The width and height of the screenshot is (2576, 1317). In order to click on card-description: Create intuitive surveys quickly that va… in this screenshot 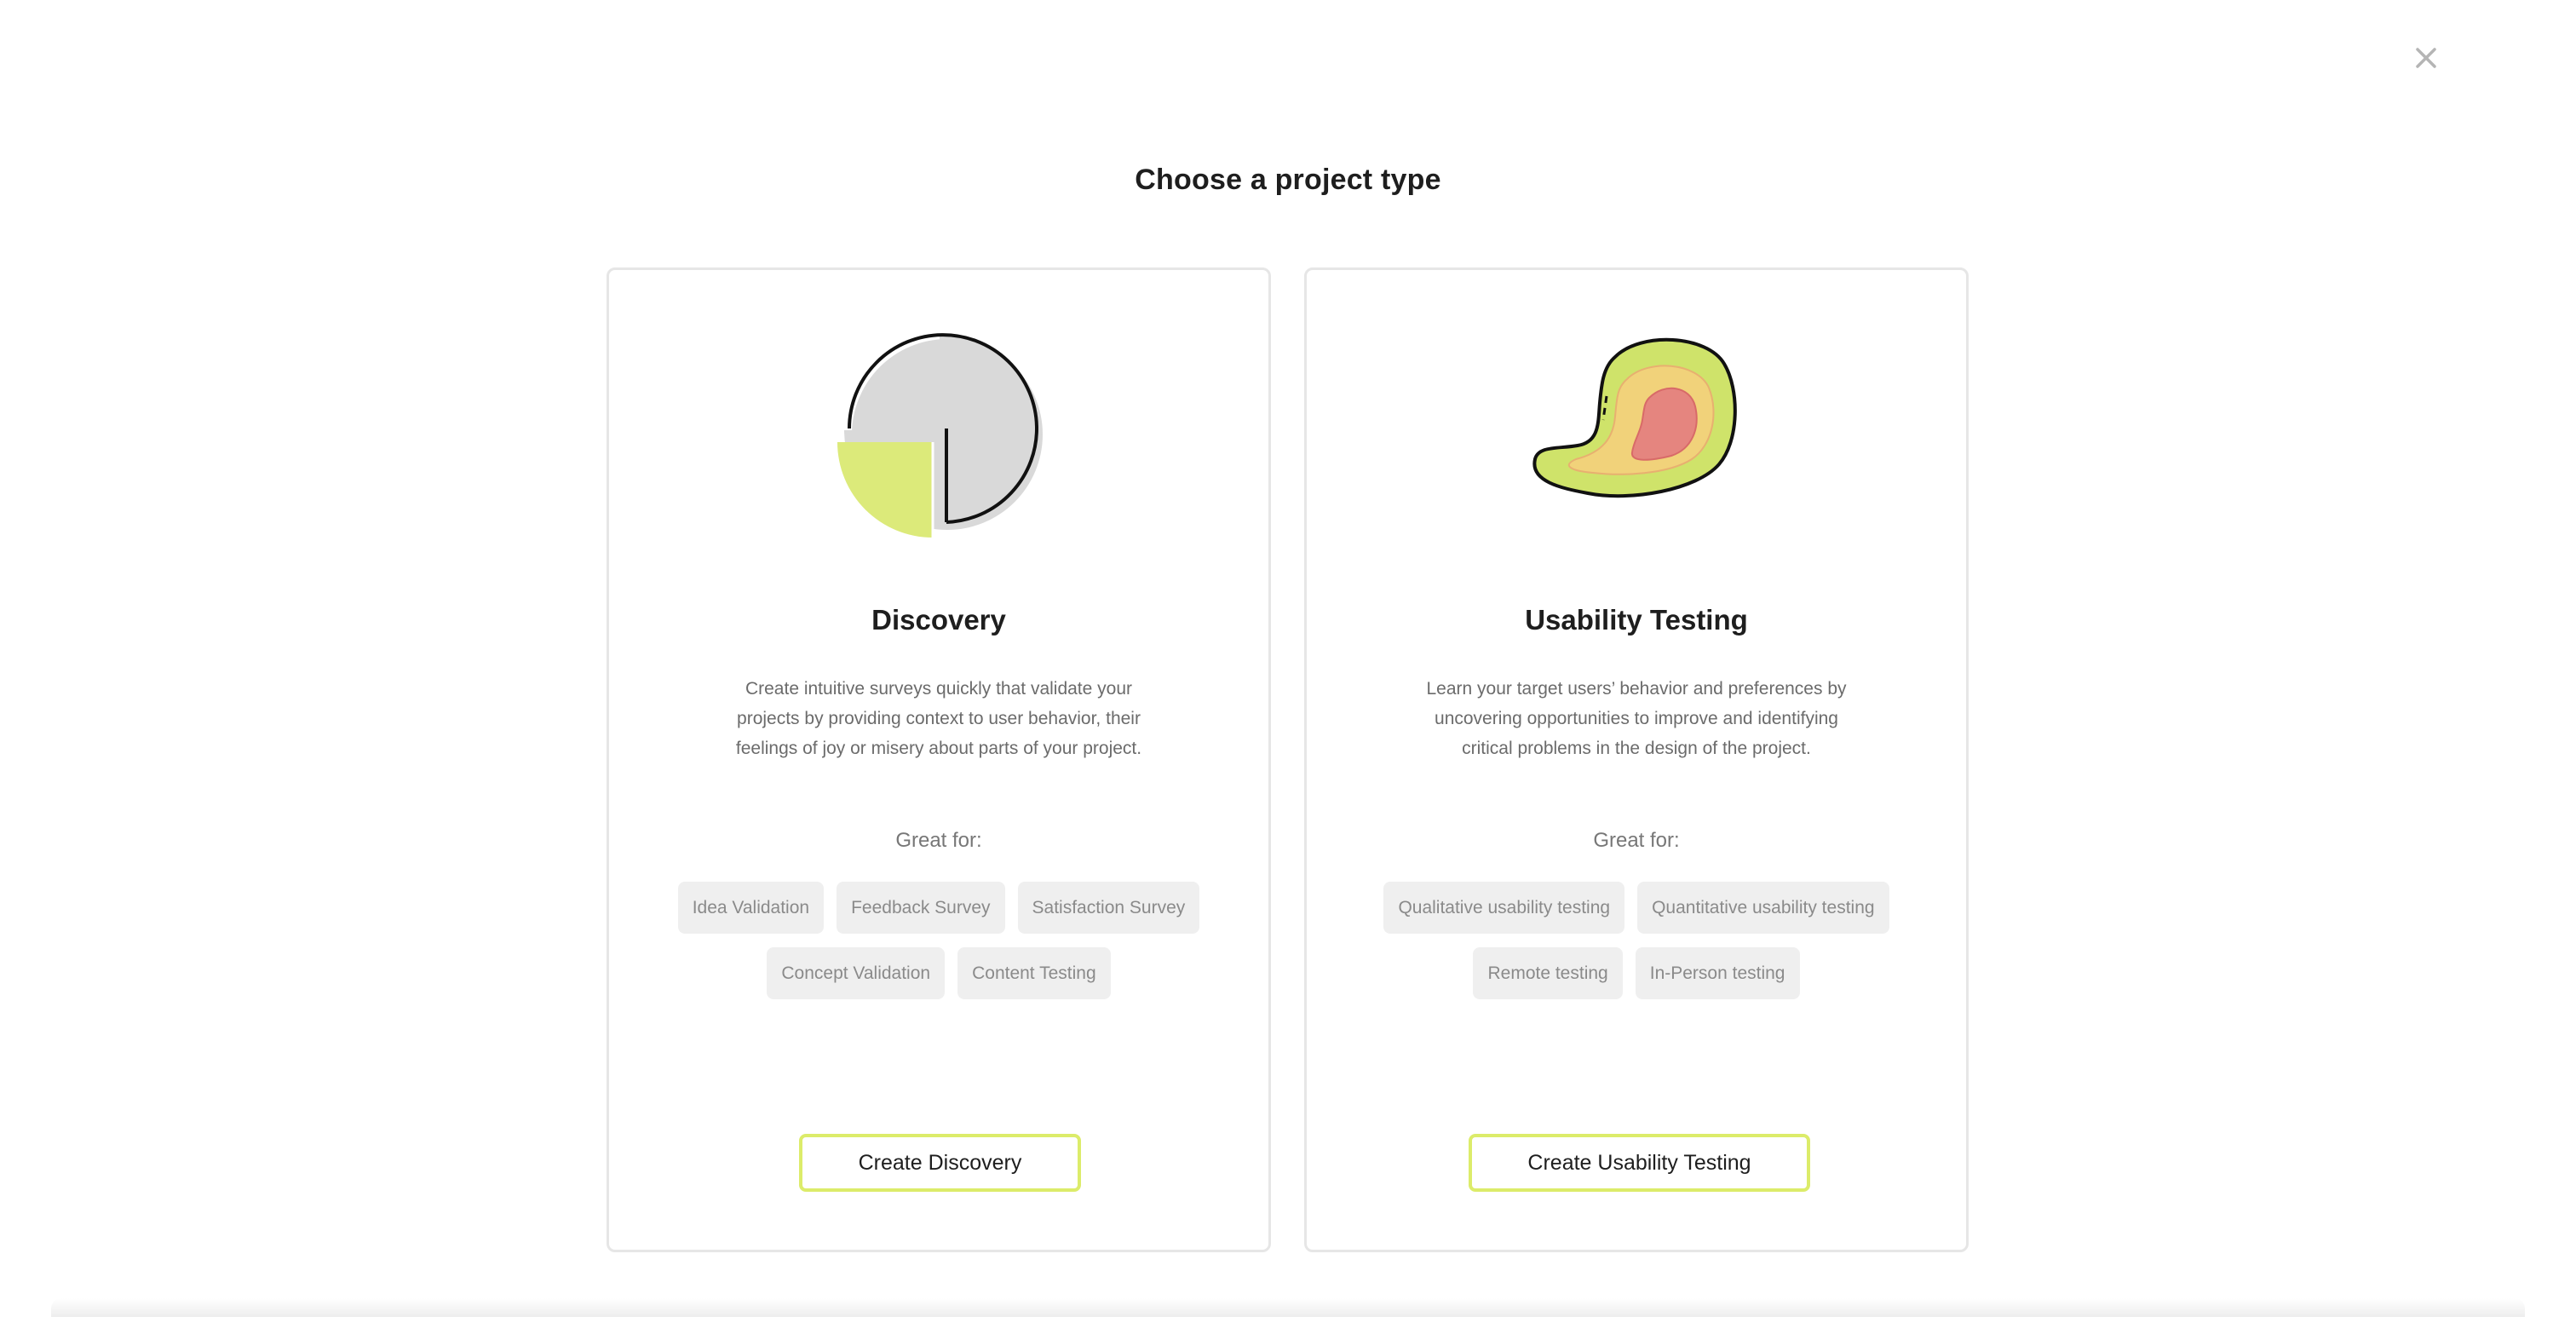, I will do `click(939, 719)`.